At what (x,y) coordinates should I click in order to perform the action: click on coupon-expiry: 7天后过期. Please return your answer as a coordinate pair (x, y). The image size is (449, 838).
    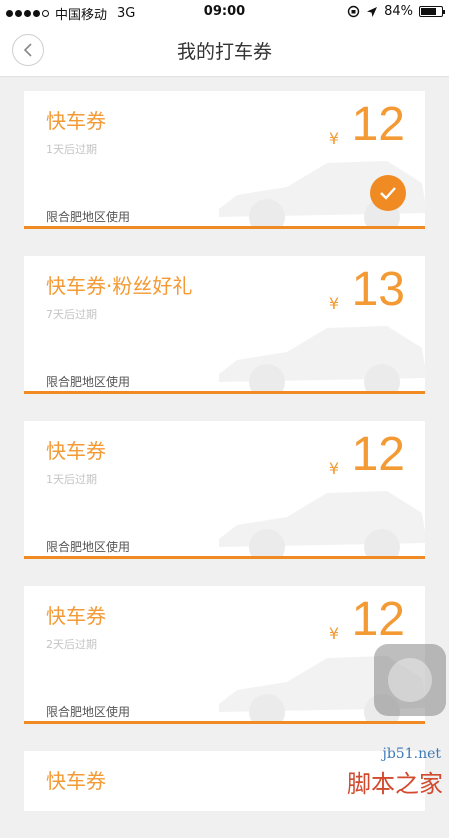
    Looking at the image, I should click on (71, 314).